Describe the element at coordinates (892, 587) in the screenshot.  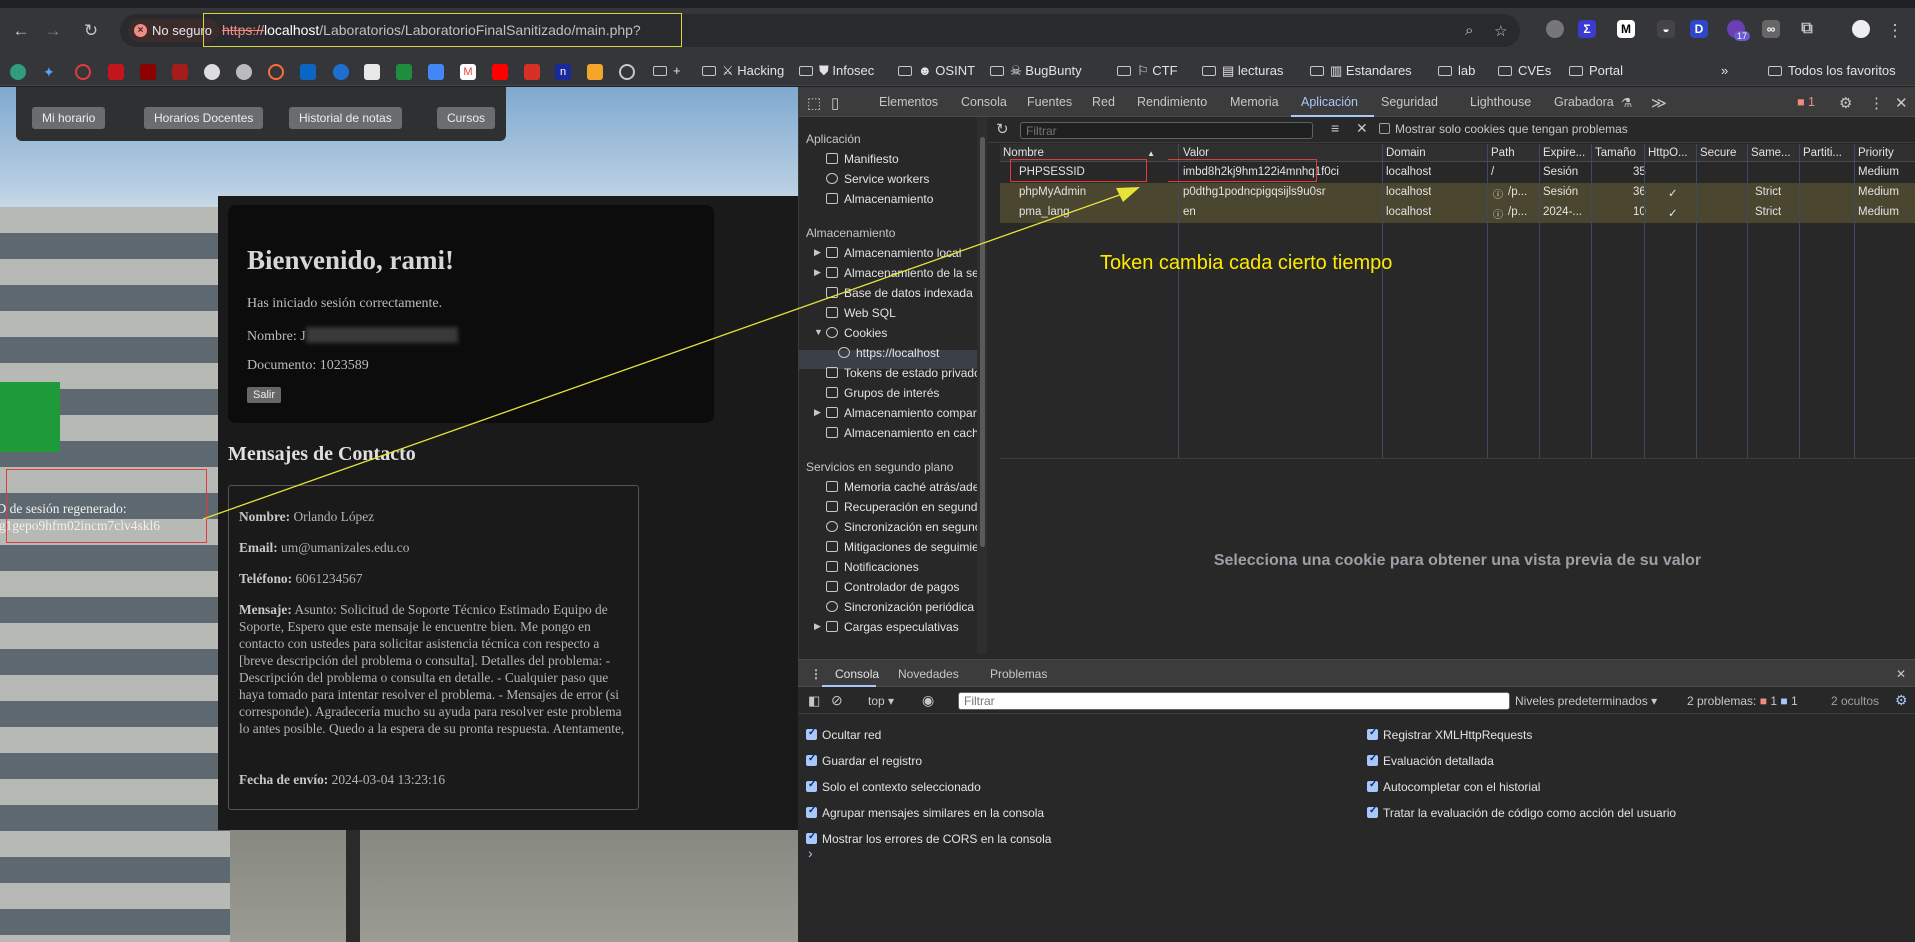
I see `sidebar-item-payment-handler: Controlador de pagos` at that location.